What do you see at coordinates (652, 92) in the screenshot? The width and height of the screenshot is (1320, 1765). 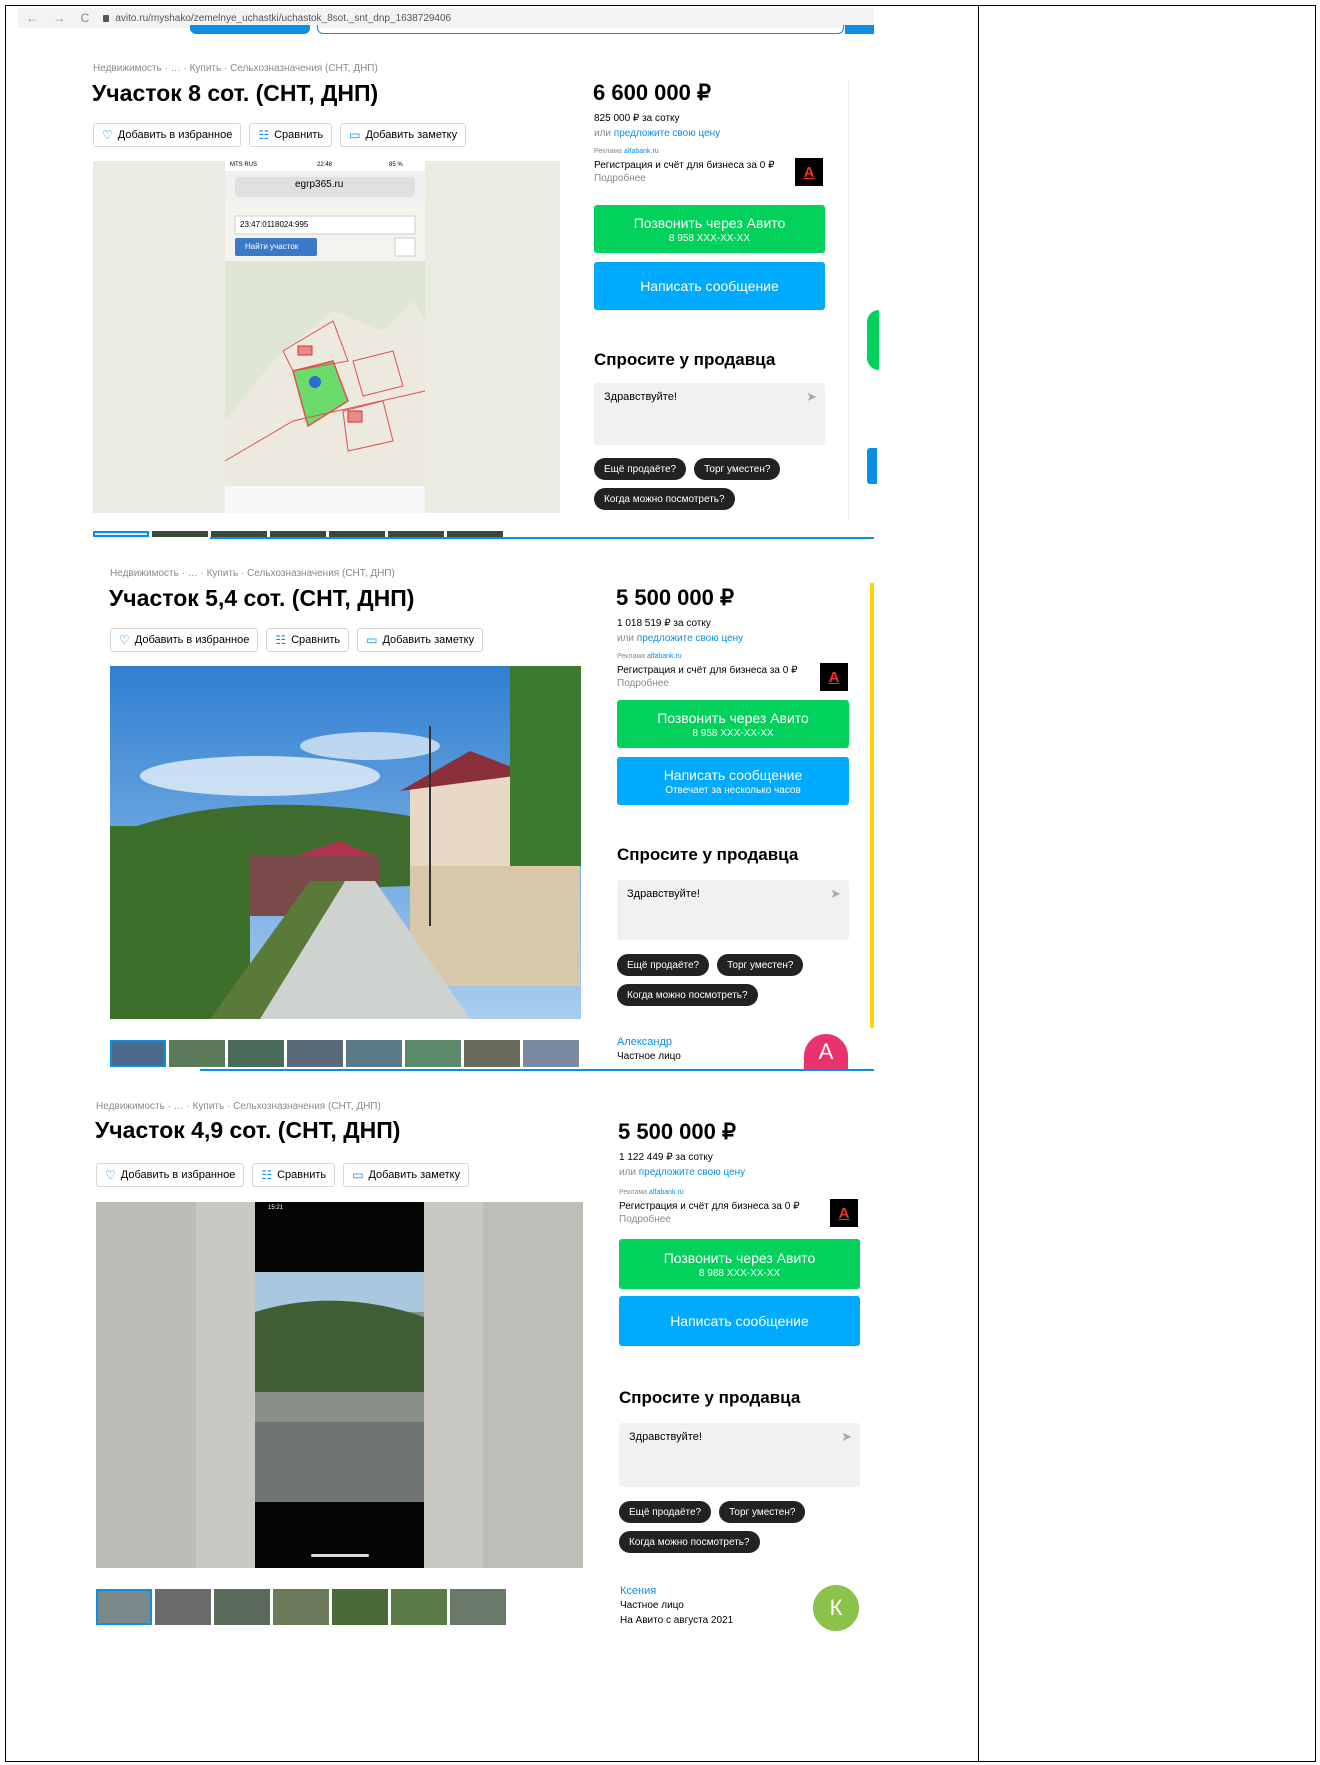 I see `price: 6 600 000 ₽` at bounding box center [652, 92].